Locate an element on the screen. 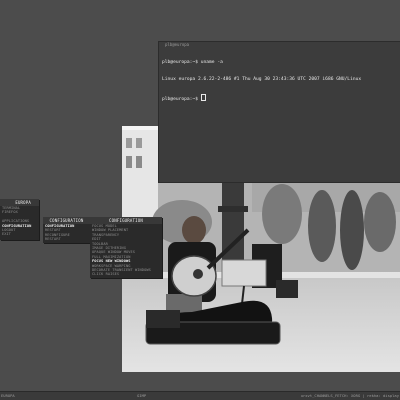  configuration-options-title: CONFIGURATION is located at coordinates (126, 220).